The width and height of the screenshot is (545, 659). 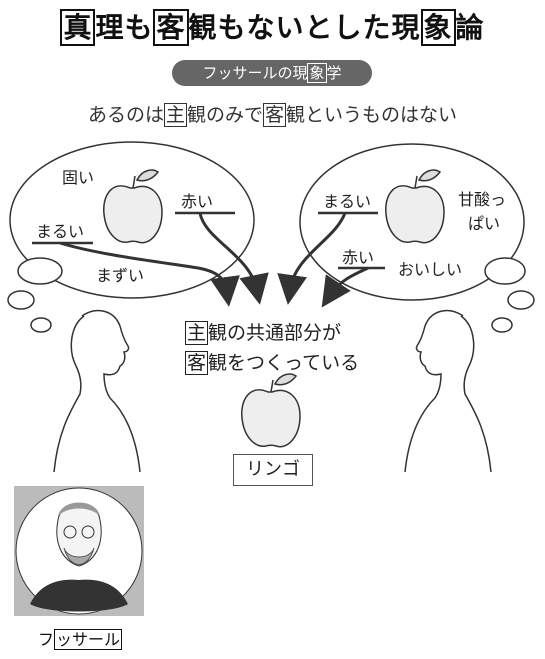 I want to click on left-person-icon, so click(x=97, y=391).